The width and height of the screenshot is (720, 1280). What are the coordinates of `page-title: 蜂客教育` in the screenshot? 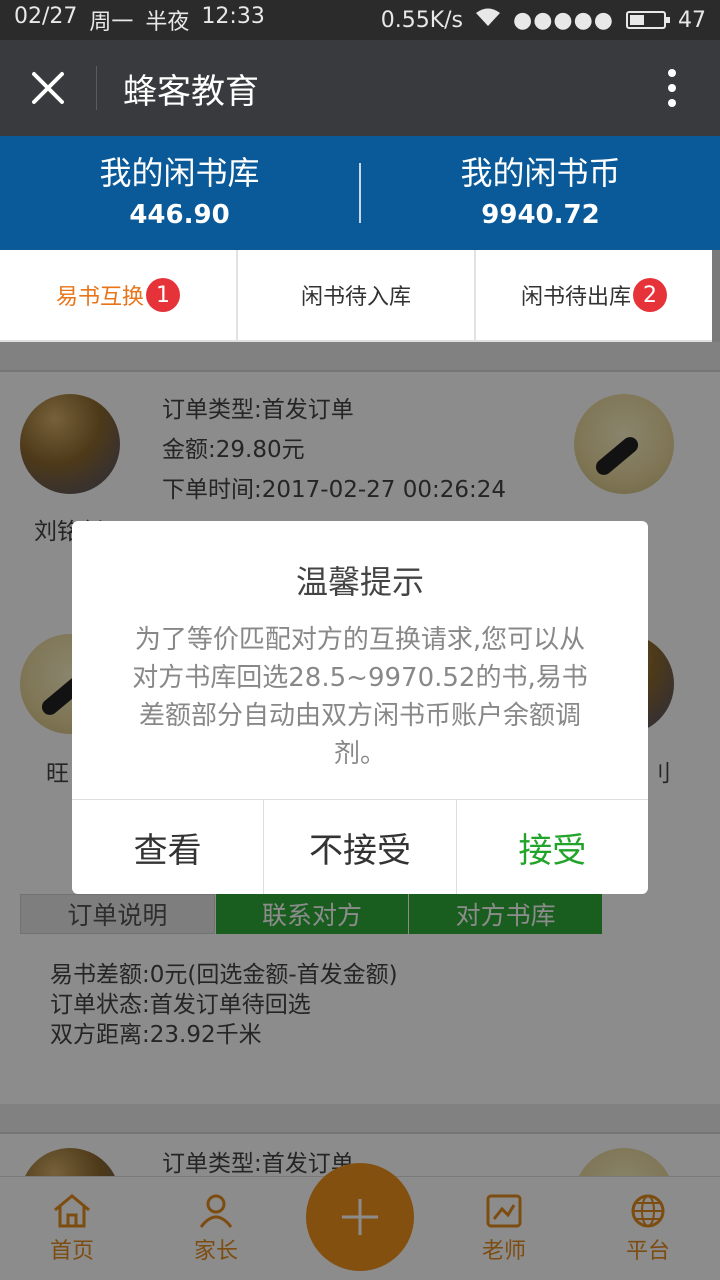 It's located at (191, 91).